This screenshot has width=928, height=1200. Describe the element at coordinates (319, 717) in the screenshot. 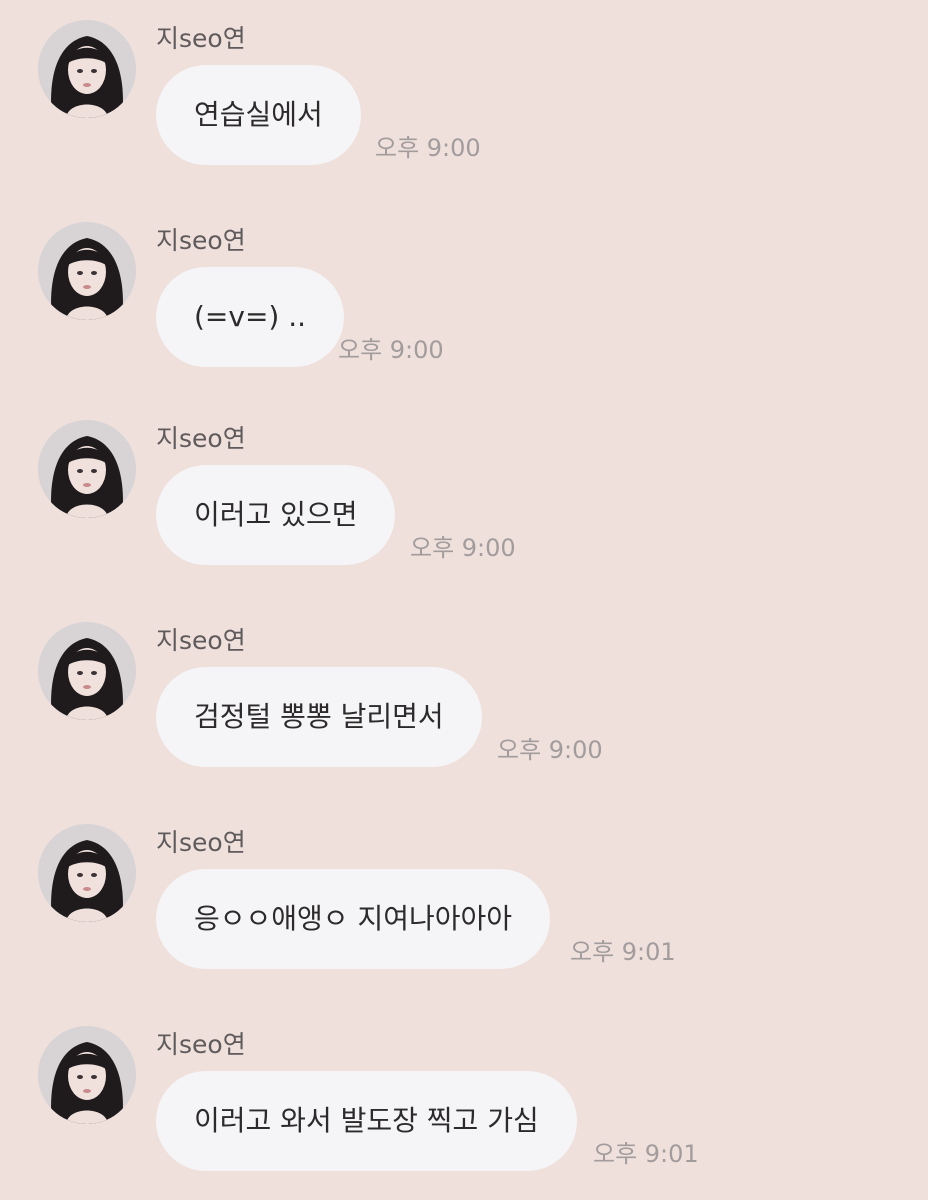

I see `message-bubble: 검정털 뽕뽕 날리면서` at that location.